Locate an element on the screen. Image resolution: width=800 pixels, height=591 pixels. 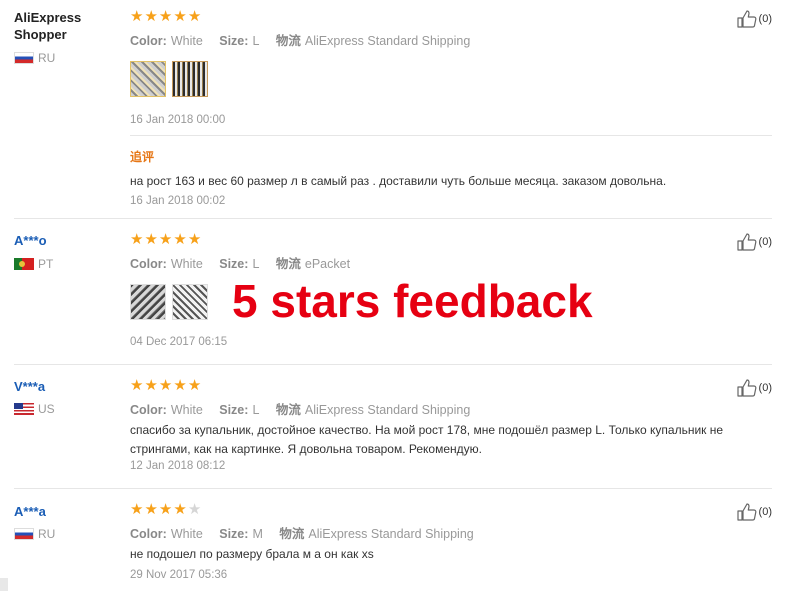
scrollbar-corner is located at coordinates (4, 584).